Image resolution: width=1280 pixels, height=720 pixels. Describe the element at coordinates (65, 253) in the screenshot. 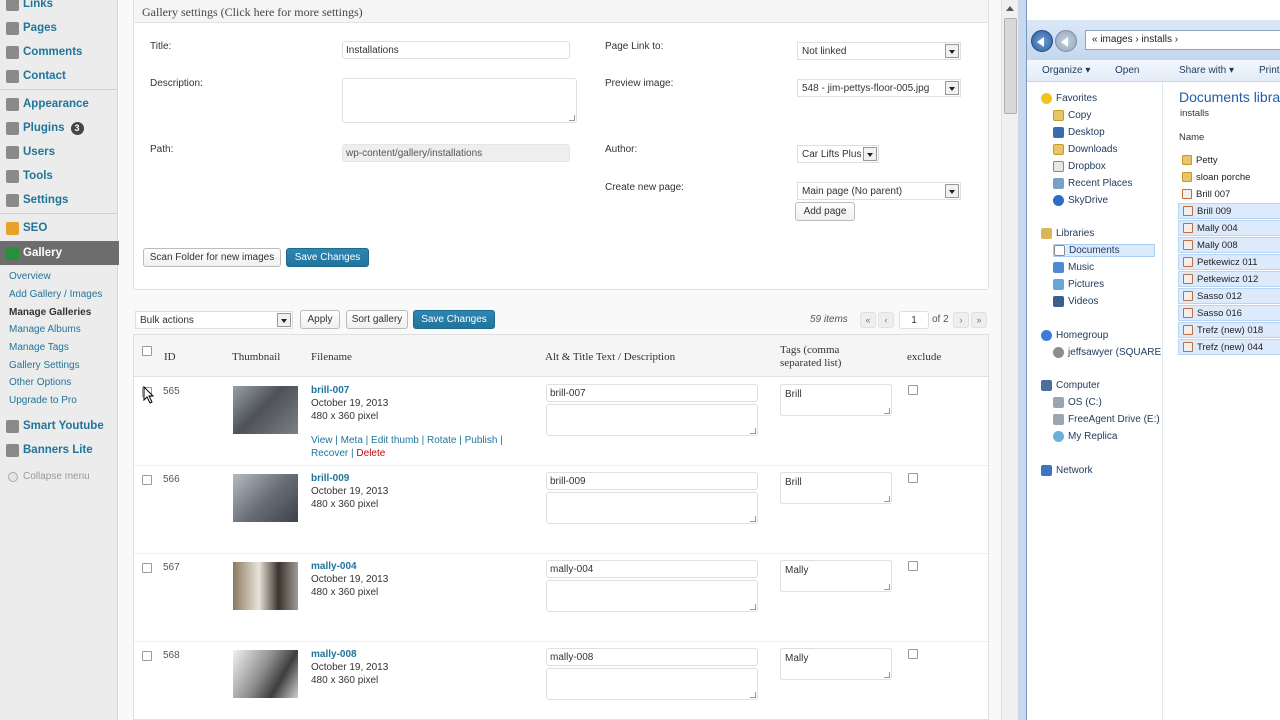

I see `menu-gallery: Gallery` at that location.